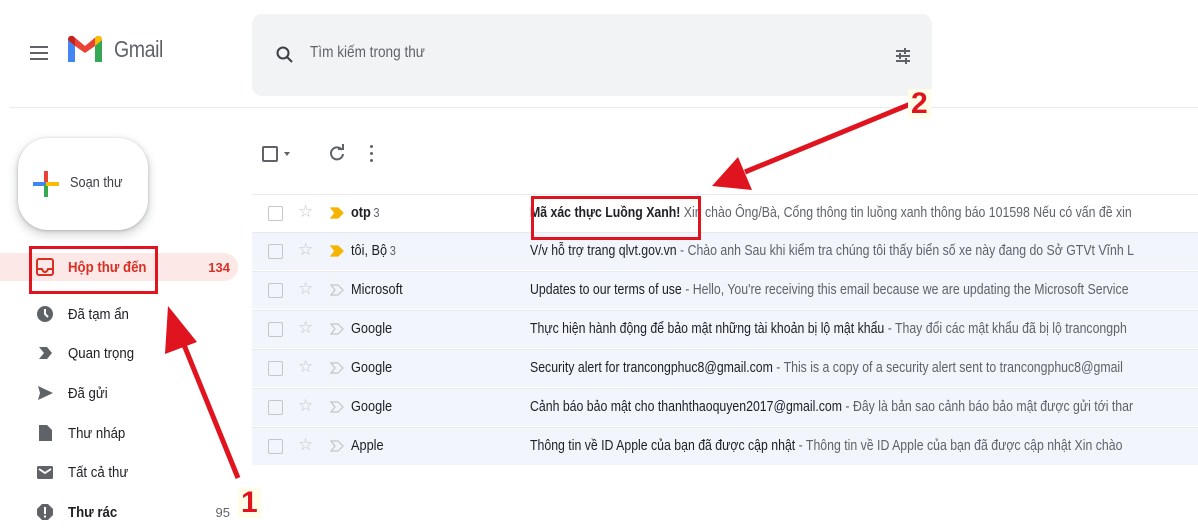 Image resolution: width=1198 pixels, height=530 pixels. Describe the element at coordinates (249, 503) in the screenshot. I see `annotation-label-1: 1` at that location.